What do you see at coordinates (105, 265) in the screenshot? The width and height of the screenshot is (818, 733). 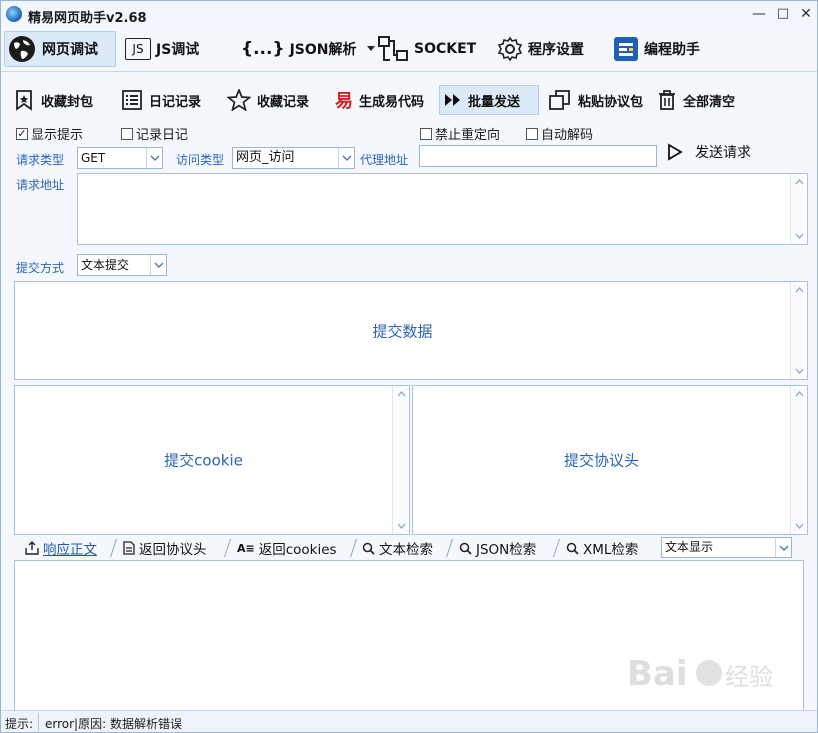 I see `select-value: 文本提交` at bounding box center [105, 265].